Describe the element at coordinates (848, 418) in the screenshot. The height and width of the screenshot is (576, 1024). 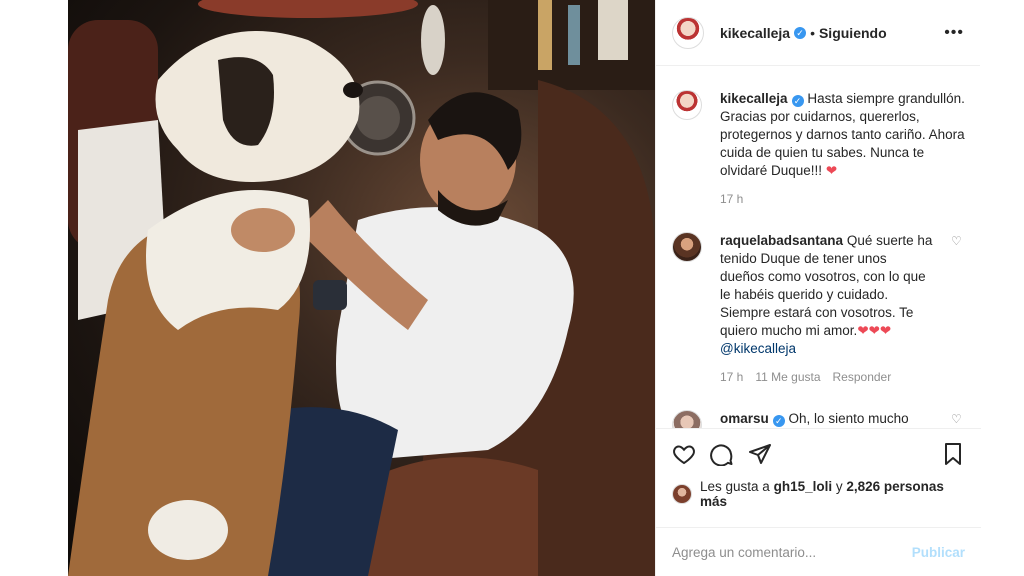
I see `comment-text: Oh, lo siento mucho` at that location.